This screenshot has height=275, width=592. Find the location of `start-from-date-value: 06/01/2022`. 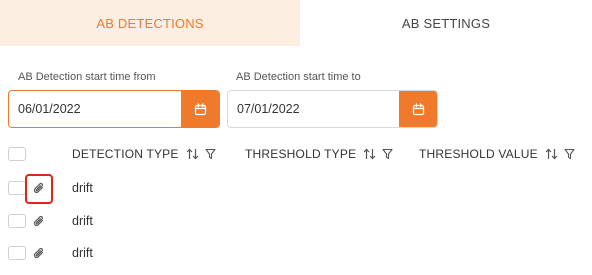

start-from-date-value: 06/01/2022 is located at coordinates (95, 109).